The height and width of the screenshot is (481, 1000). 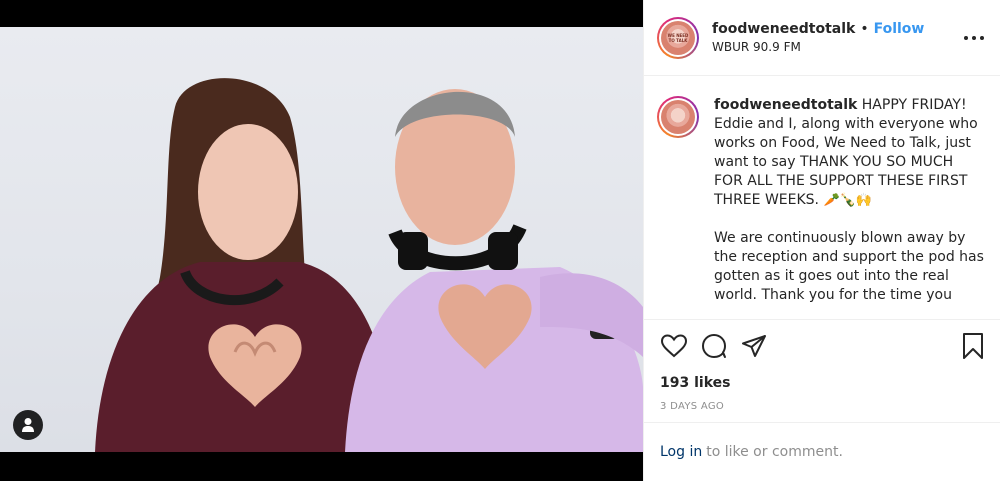 I want to click on tagged-users-button, so click(x=28, y=425).